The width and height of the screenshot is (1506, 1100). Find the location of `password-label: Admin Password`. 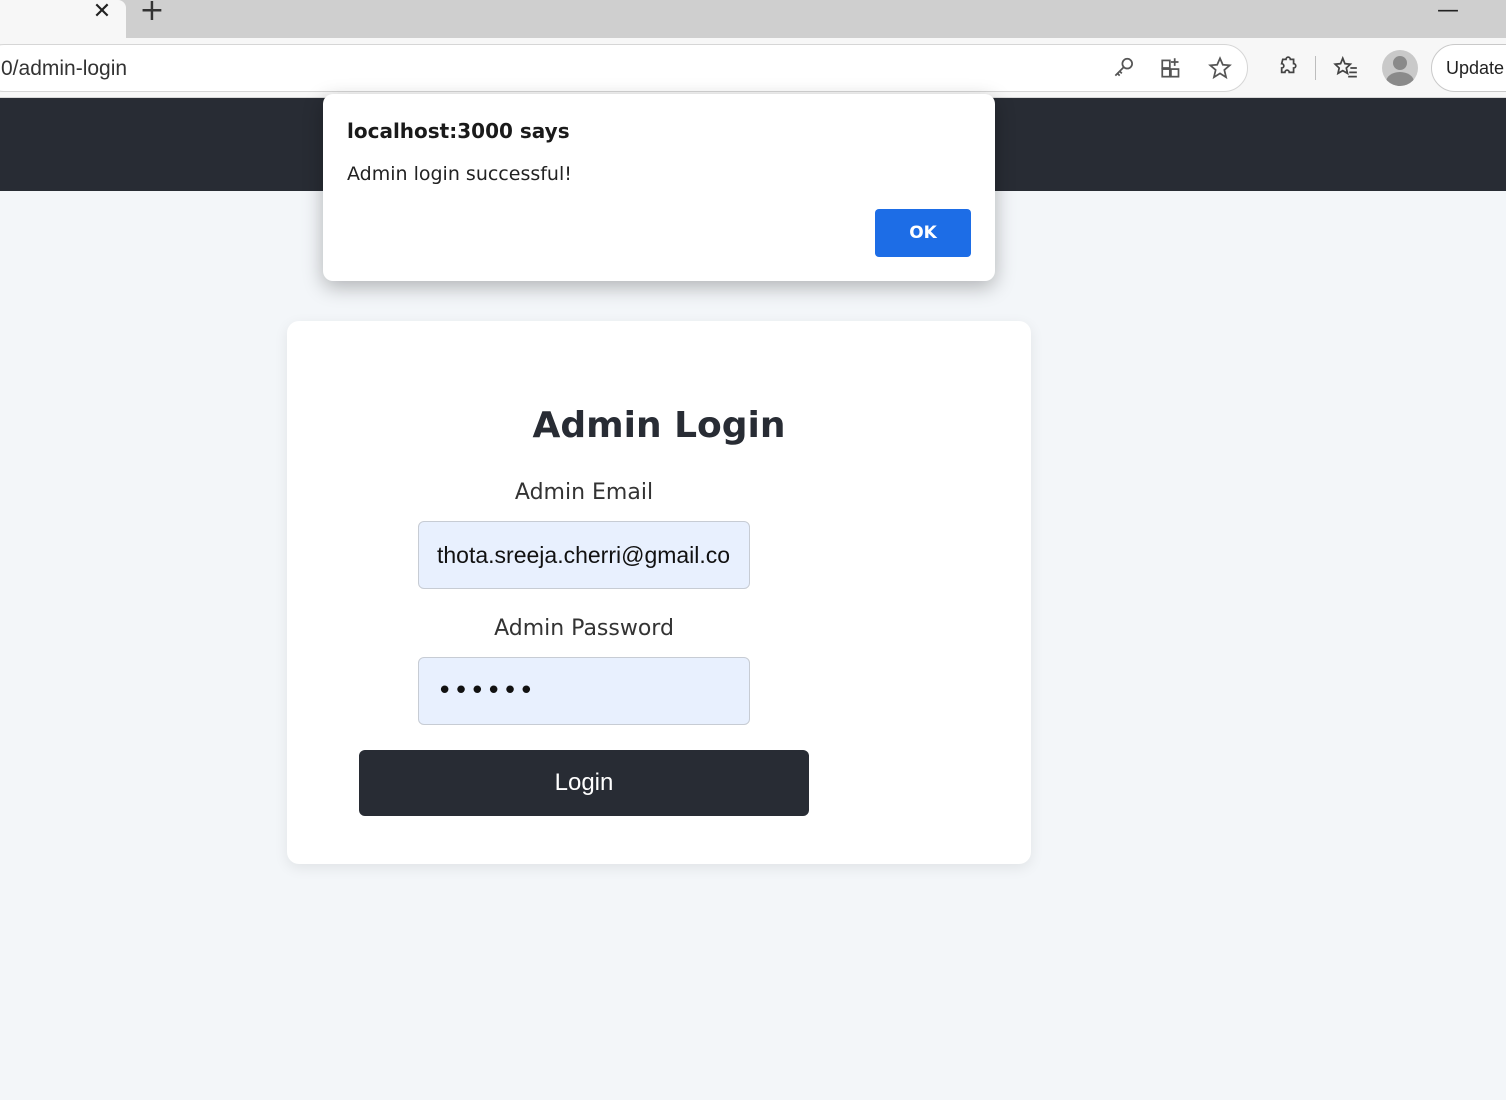

password-label: Admin Password is located at coordinates (584, 628).